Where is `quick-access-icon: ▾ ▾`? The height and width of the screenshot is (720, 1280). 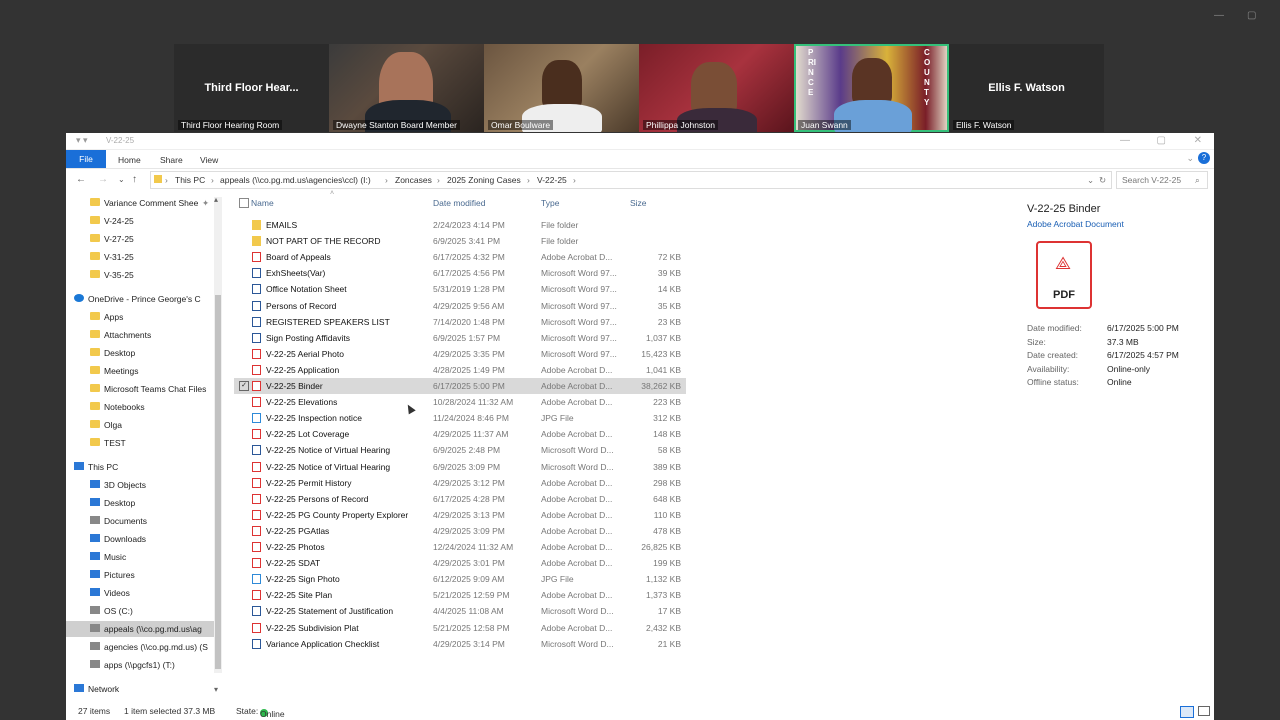
quick-access-icon: ▾ ▾ is located at coordinates (82, 140).